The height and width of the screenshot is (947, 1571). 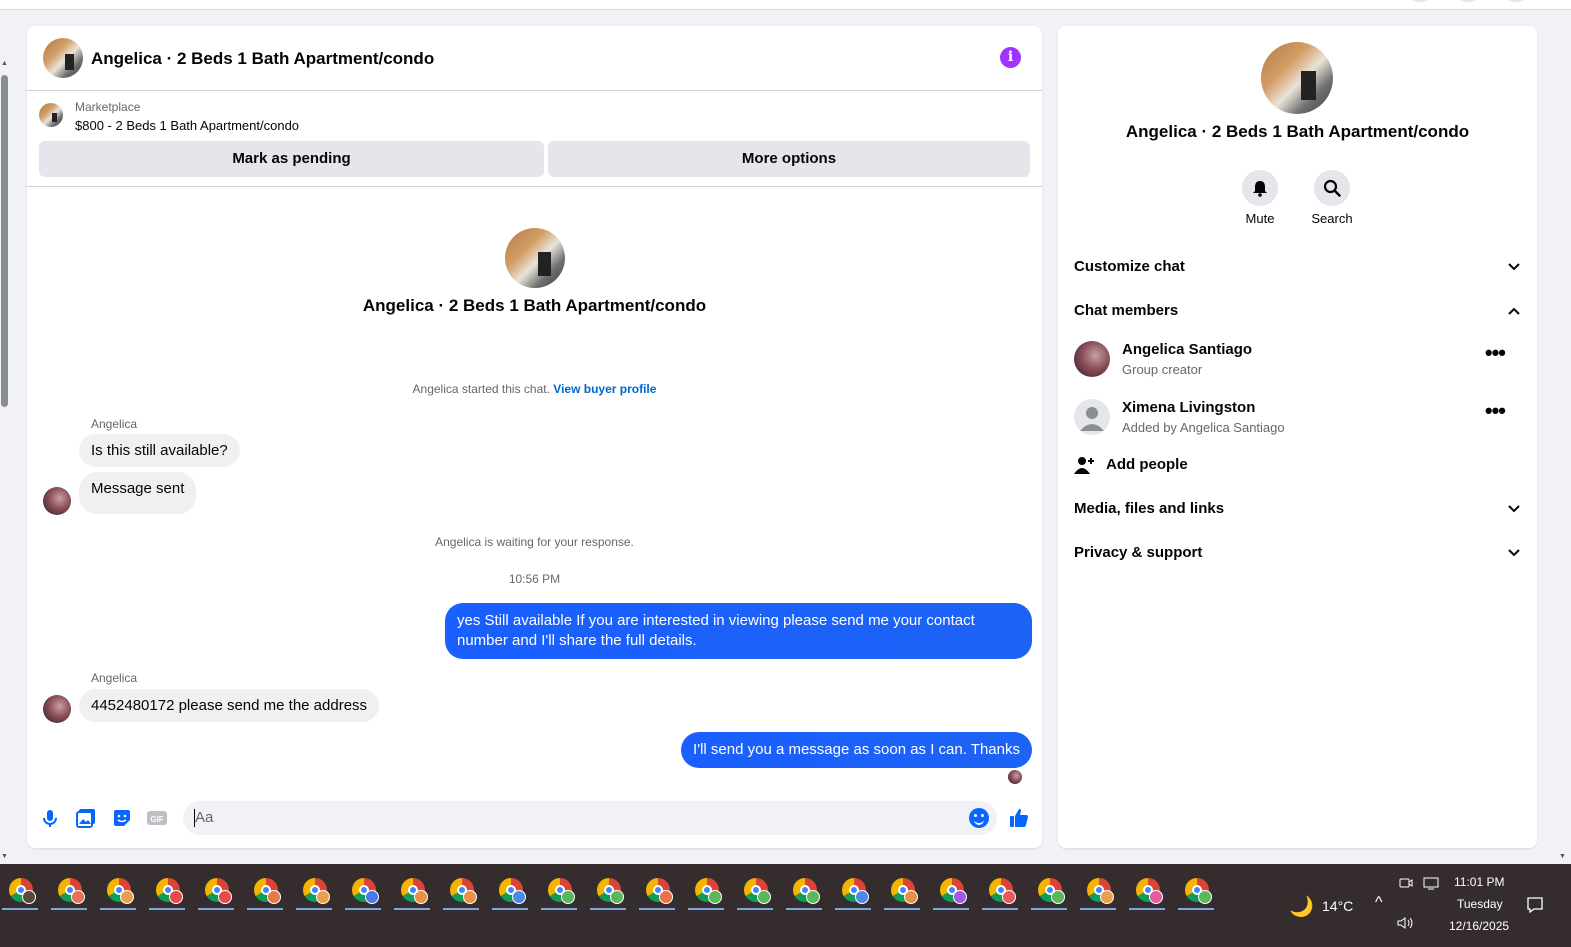 I want to click on customize-chat-section: Customize chat, so click(x=1297, y=268).